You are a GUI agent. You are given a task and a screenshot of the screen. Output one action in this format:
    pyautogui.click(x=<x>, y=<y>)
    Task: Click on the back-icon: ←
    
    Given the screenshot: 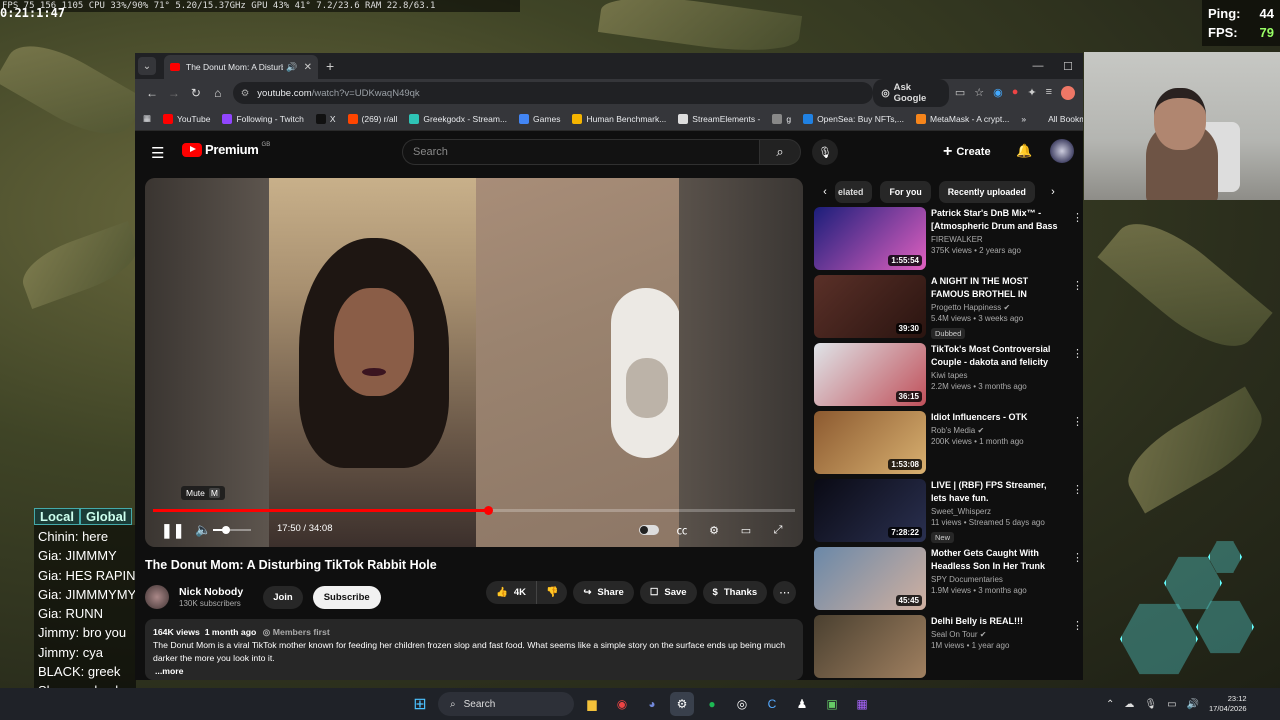 What is the action you would take?
    pyautogui.click(x=152, y=93)
    